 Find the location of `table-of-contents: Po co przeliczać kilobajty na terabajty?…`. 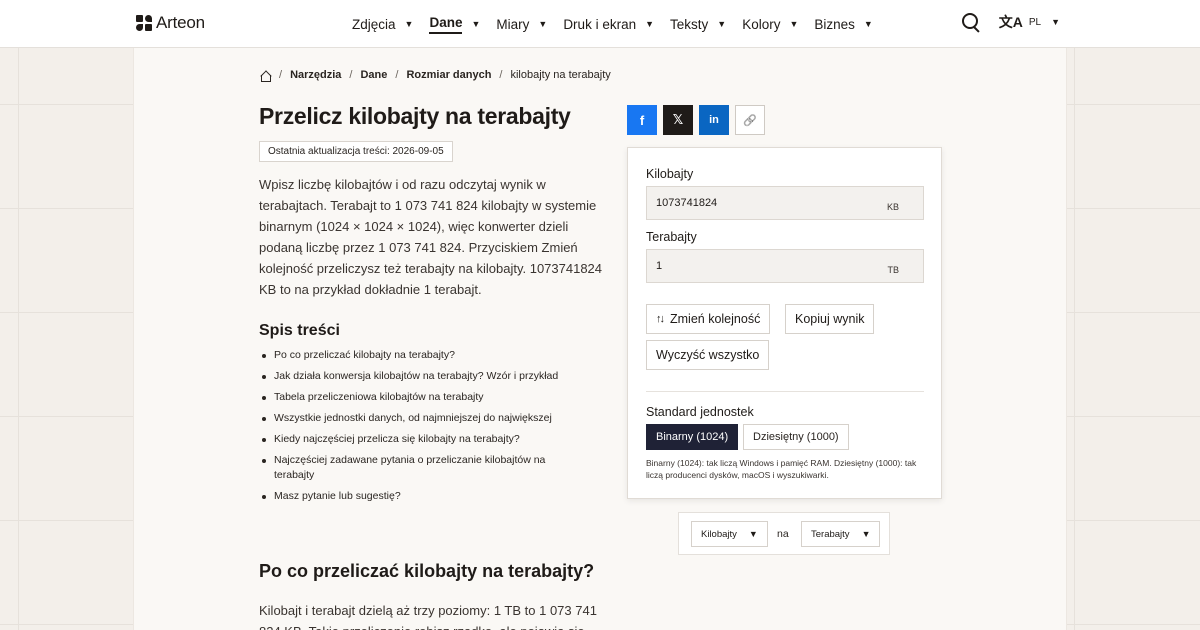

table-of-contents: Po co przeliczać kilobajty na terabajty?… is located at coordinates (424, 429).